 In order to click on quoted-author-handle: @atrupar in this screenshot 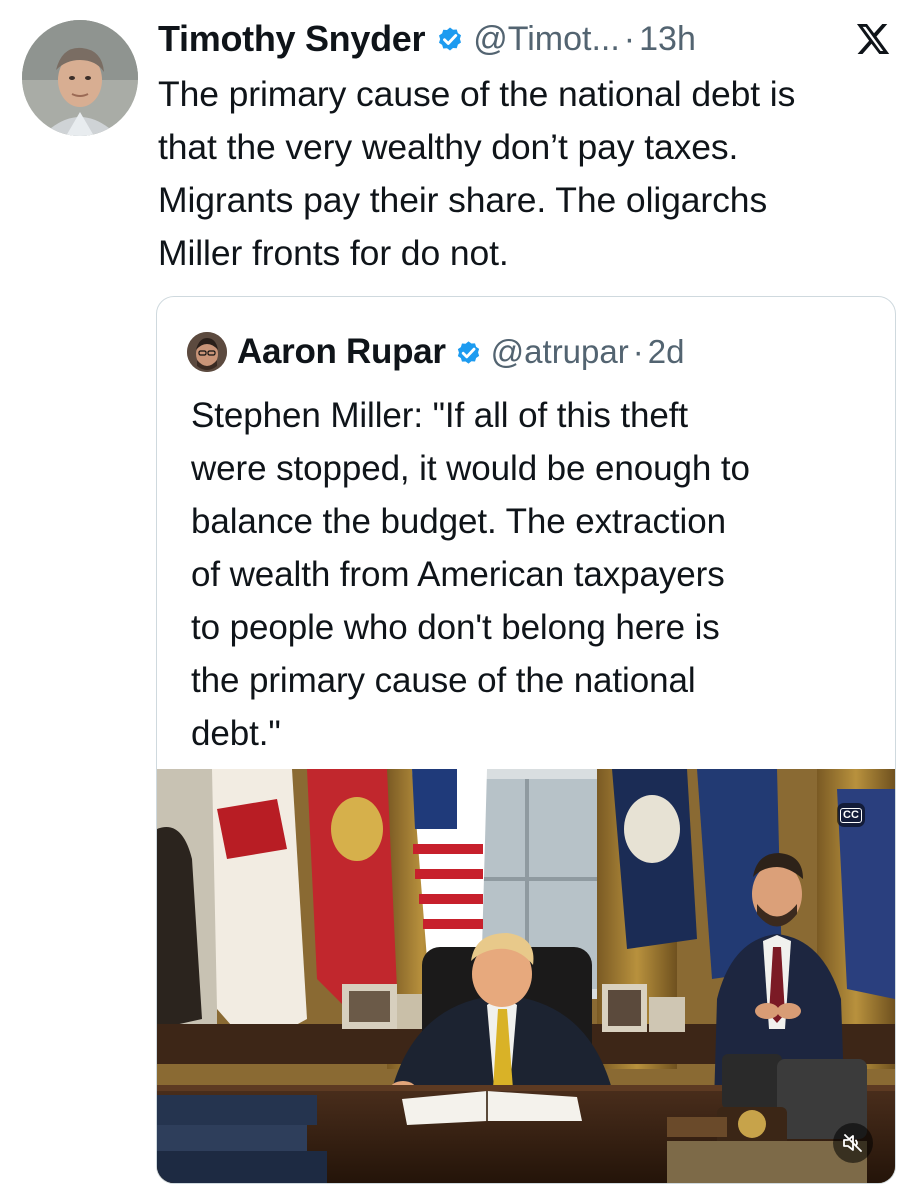, I will do `click(560, 352)`.